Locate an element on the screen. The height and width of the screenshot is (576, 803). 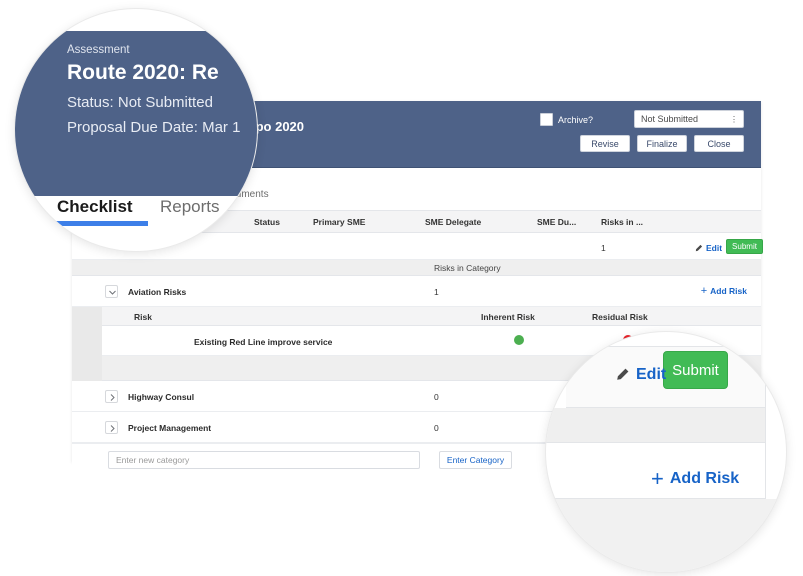
header-action-buttons: Revise Finalize Close is located at coordinates (662, 143).